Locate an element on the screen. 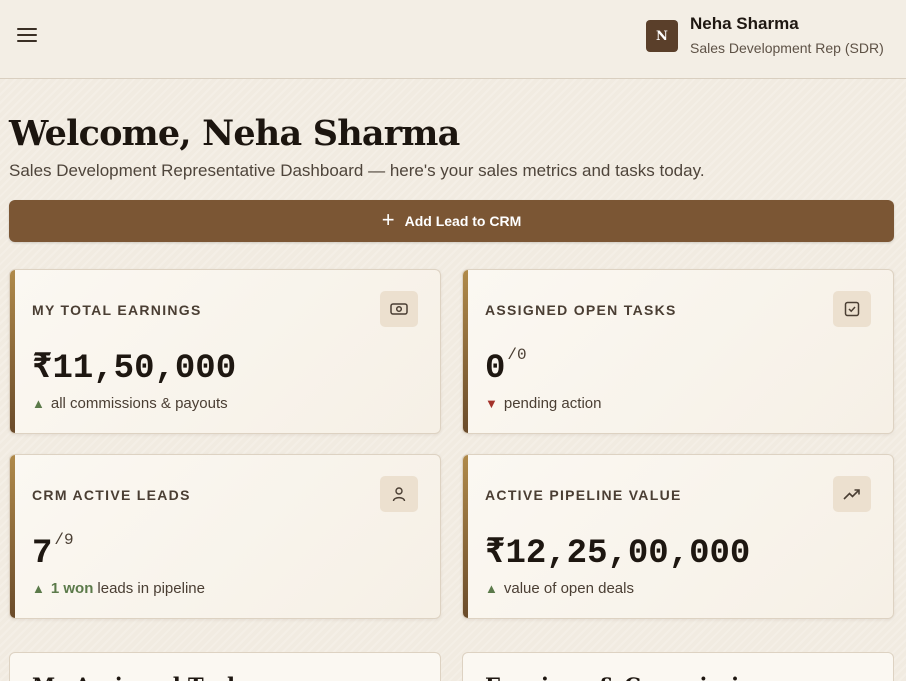 The width and height of the screenshot is (906, 681). earnings-section: Earnings & Commissions is located at coordinates (678, 666).